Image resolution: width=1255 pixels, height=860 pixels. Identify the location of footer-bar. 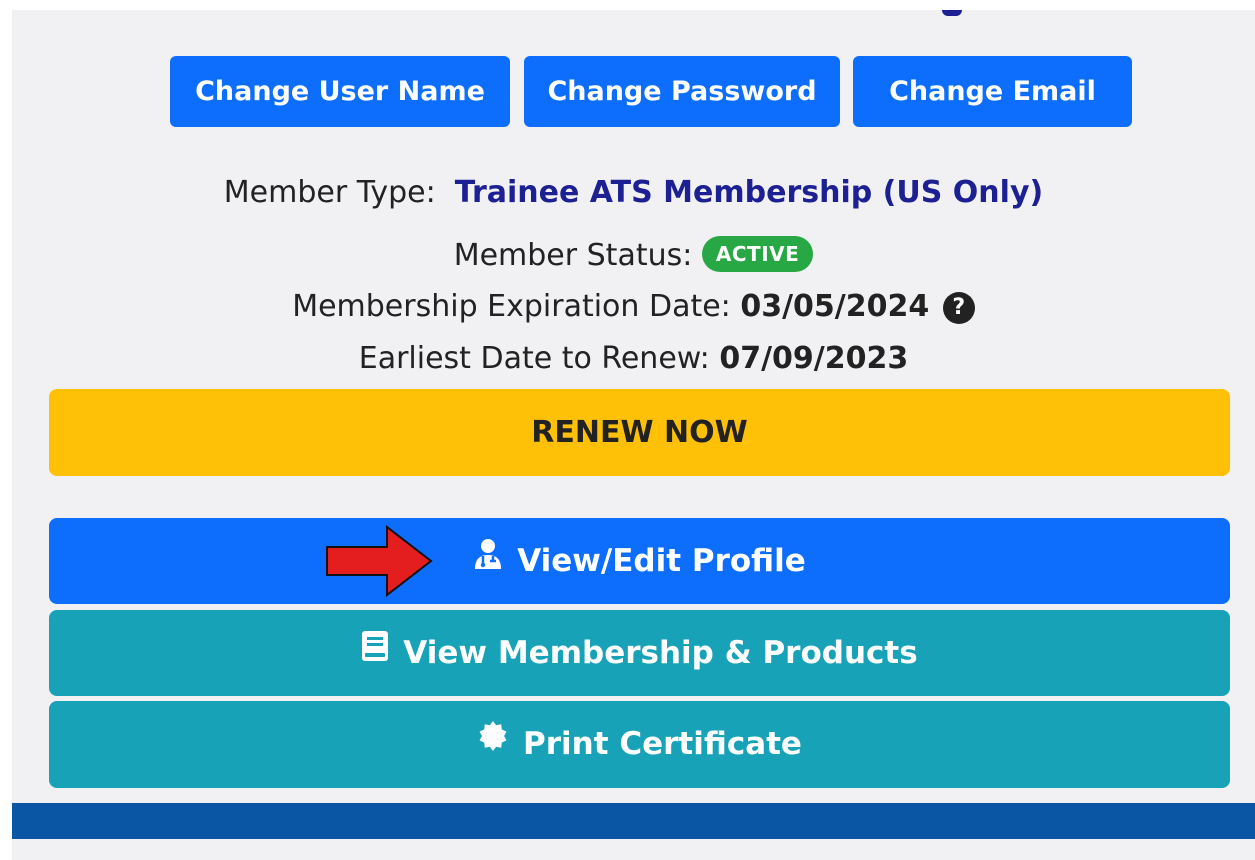
(633, 821).